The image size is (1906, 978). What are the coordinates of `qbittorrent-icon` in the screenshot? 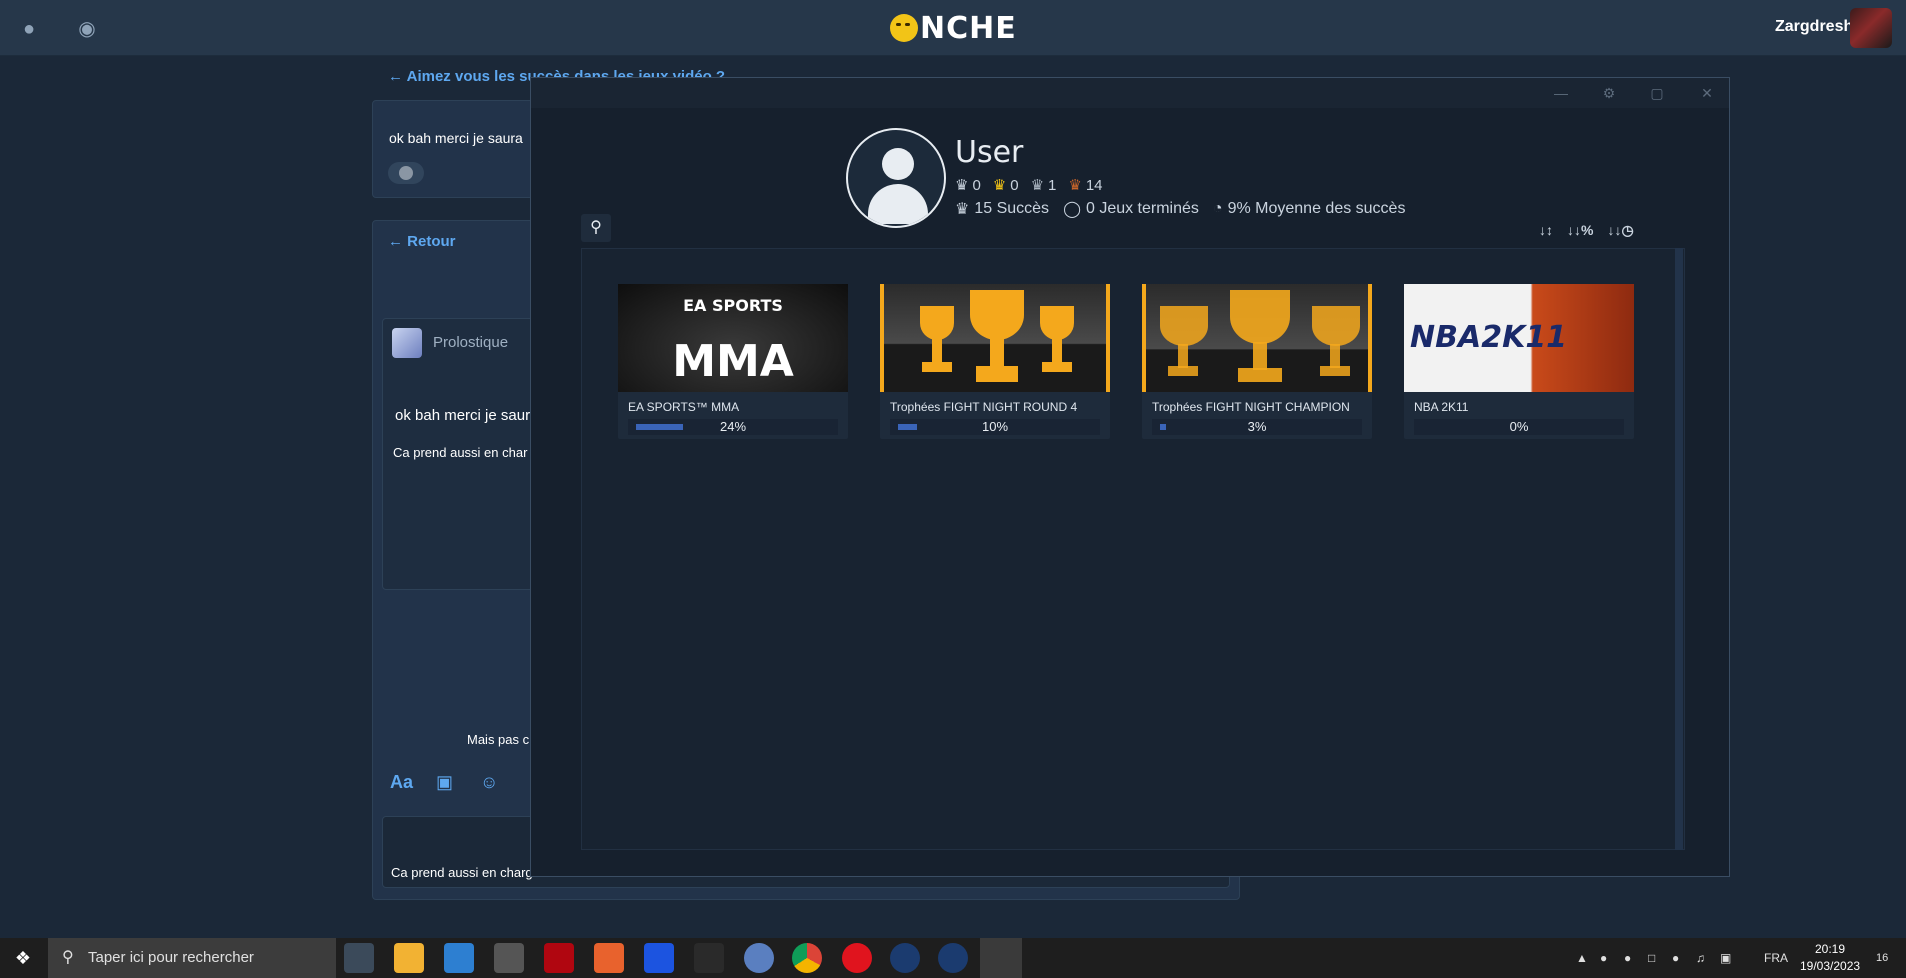 It's located at (759, 958).